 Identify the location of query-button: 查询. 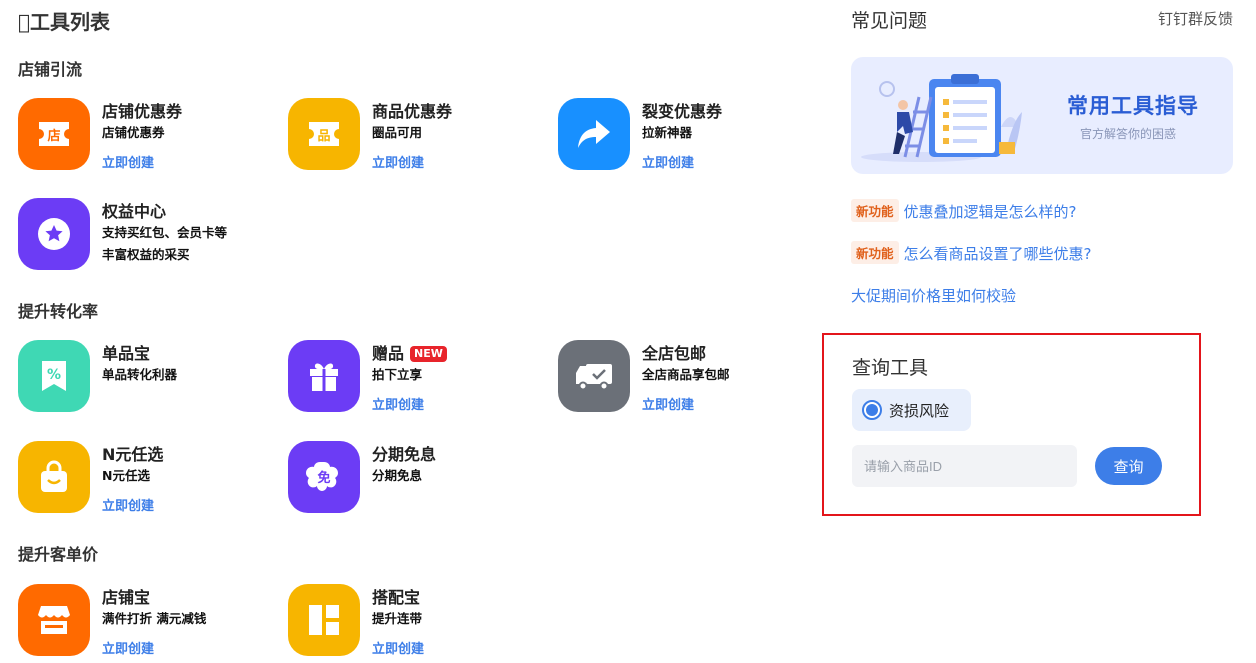
(1128, 466).